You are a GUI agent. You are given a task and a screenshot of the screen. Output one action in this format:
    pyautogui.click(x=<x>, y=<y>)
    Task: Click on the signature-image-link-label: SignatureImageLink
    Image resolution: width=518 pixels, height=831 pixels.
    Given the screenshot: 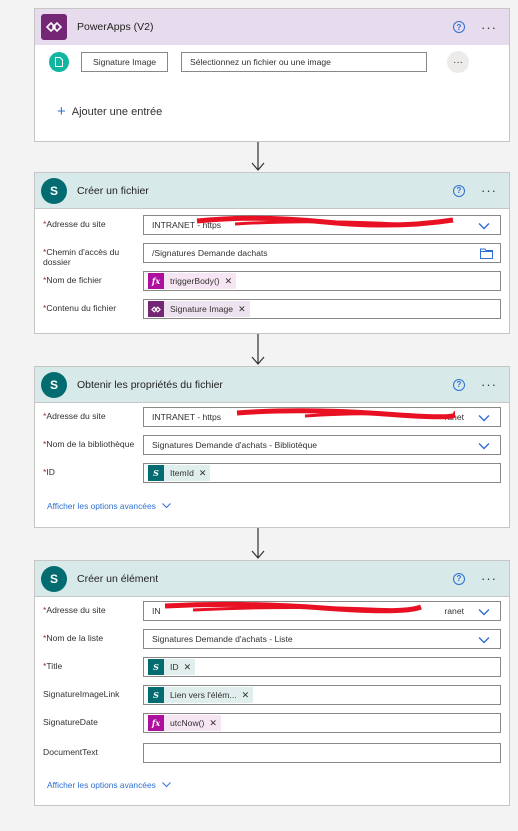 What is the action you would take?
    pyautogui.click(x=81, y=694)
    